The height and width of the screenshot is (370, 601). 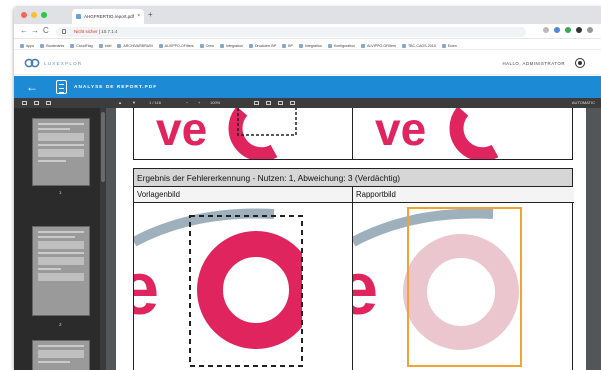 What do you see at coordinates (307, 63) in the screenshot?
I see `app-header: LUXEXPLOR HALLO, ADMINISTRATOR` at bounding box center [307, 63].